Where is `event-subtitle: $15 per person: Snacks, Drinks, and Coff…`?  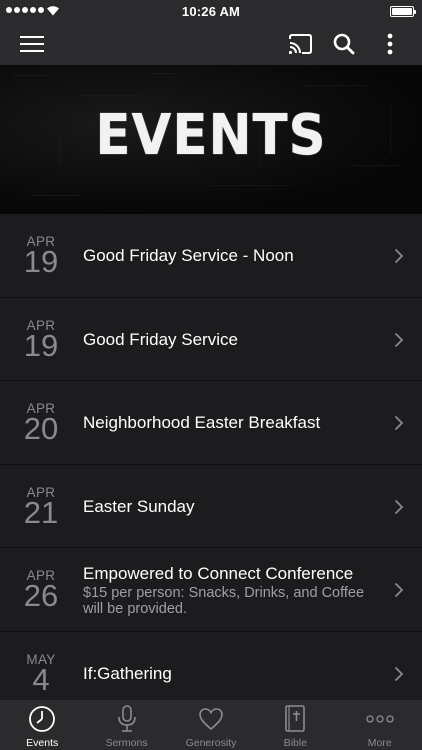 event-subtitle: $15 per person: Snacks, Drinks, and Coff… is located at coordinates (224, 601).